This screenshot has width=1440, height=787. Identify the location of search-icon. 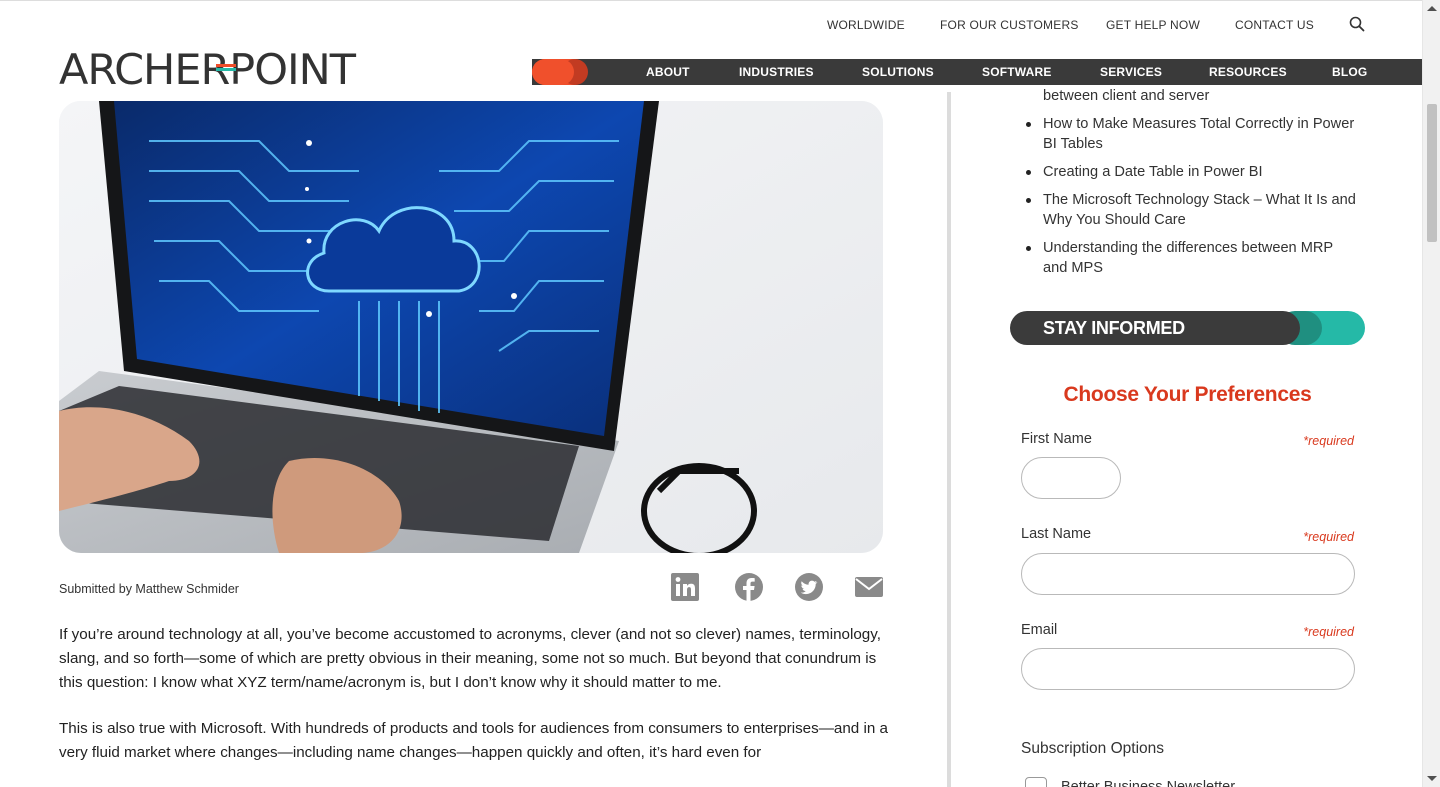
(1357, 24).